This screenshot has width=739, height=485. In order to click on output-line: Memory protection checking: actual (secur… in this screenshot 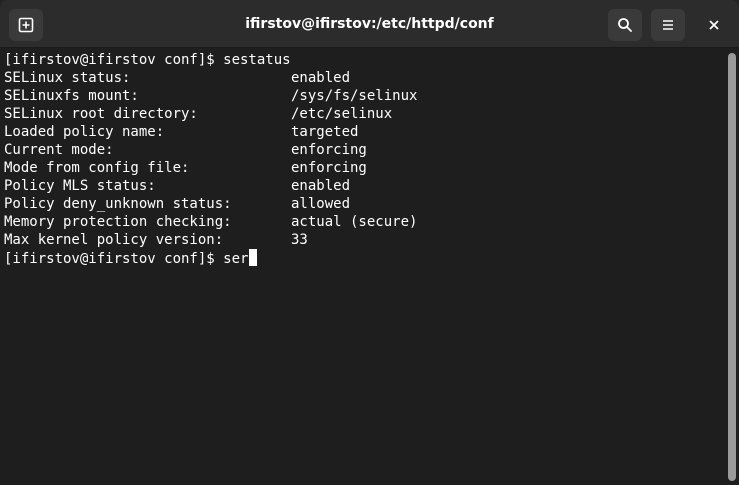, I will do `click(364, 222)`.